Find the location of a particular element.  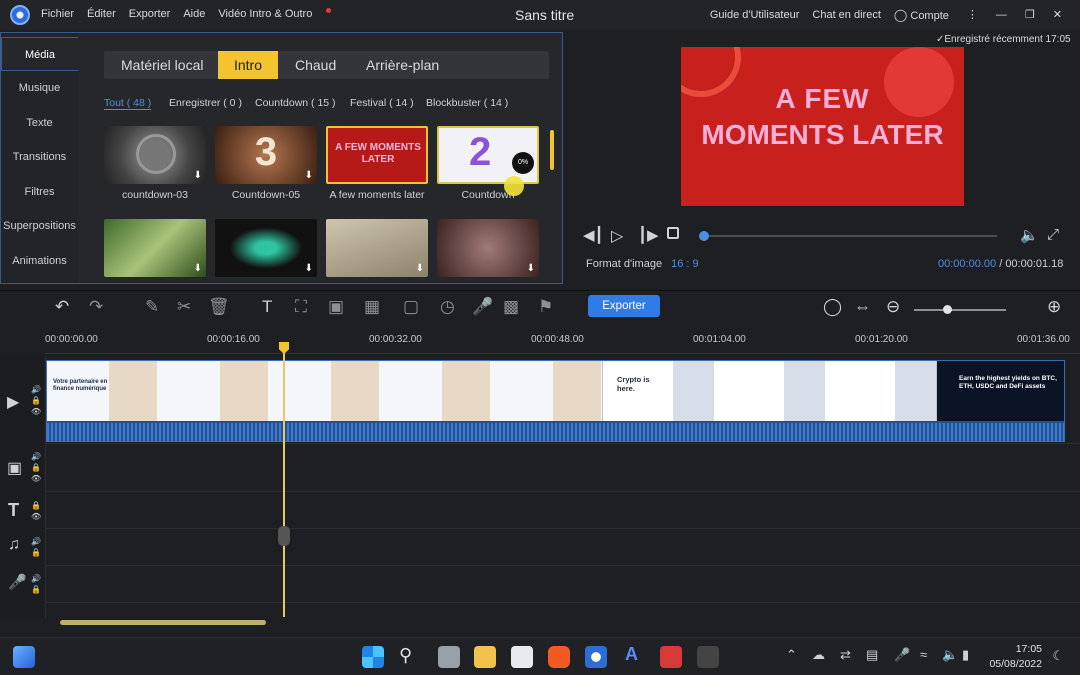

delete-icon: 🗑 is located at coordinates (219, 307).